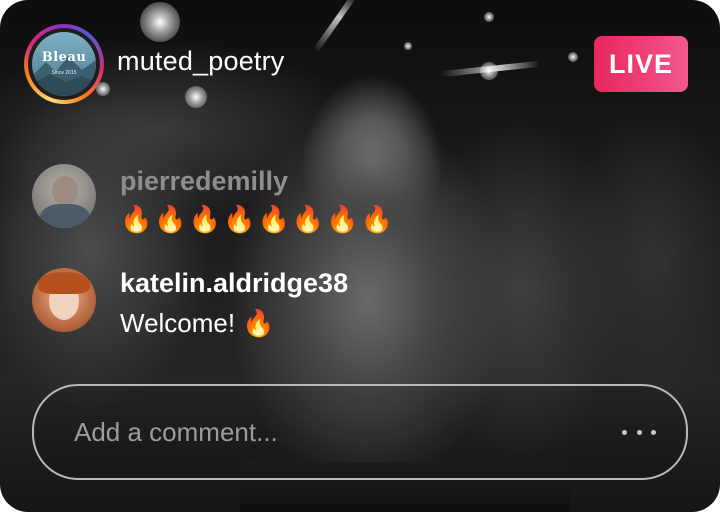  Describe the element at coordinates (197, 323) in the screenshot. I see `comment-text: Welcome! 🔥` at that location.